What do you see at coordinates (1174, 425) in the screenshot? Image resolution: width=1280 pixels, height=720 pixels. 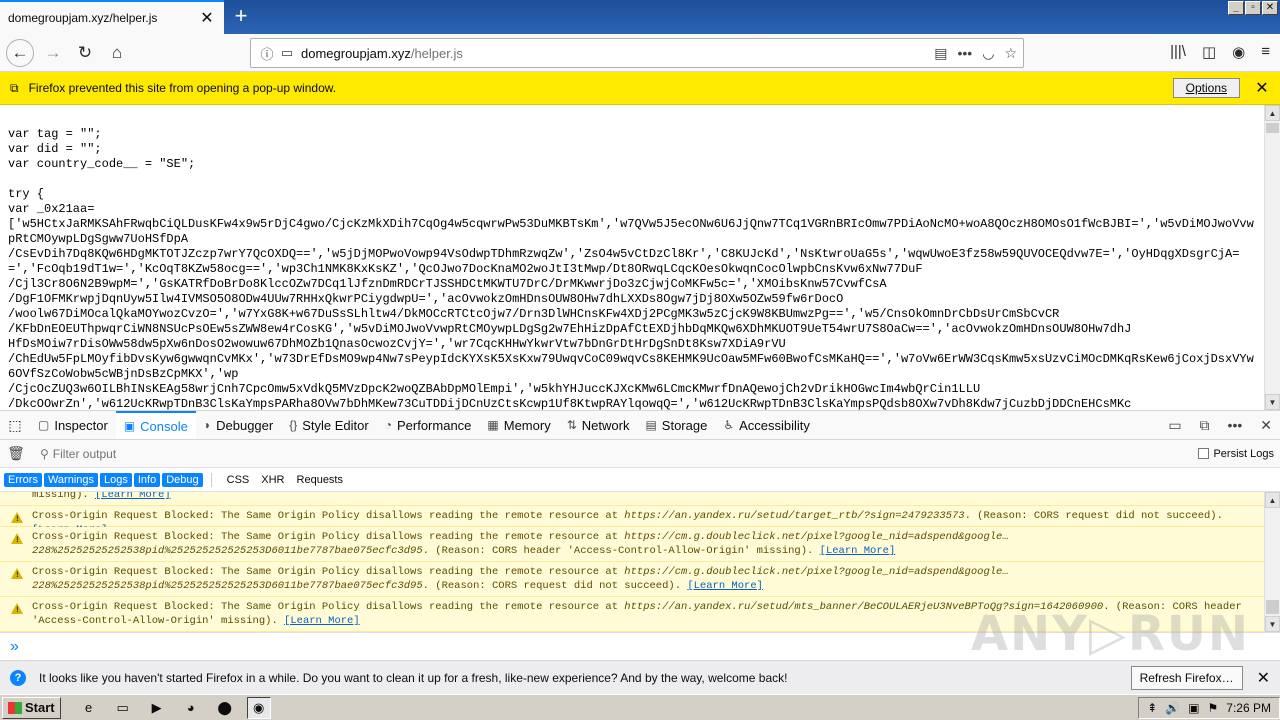 I see `split-console-icon: ▭` at bounding box center [1174, 425].